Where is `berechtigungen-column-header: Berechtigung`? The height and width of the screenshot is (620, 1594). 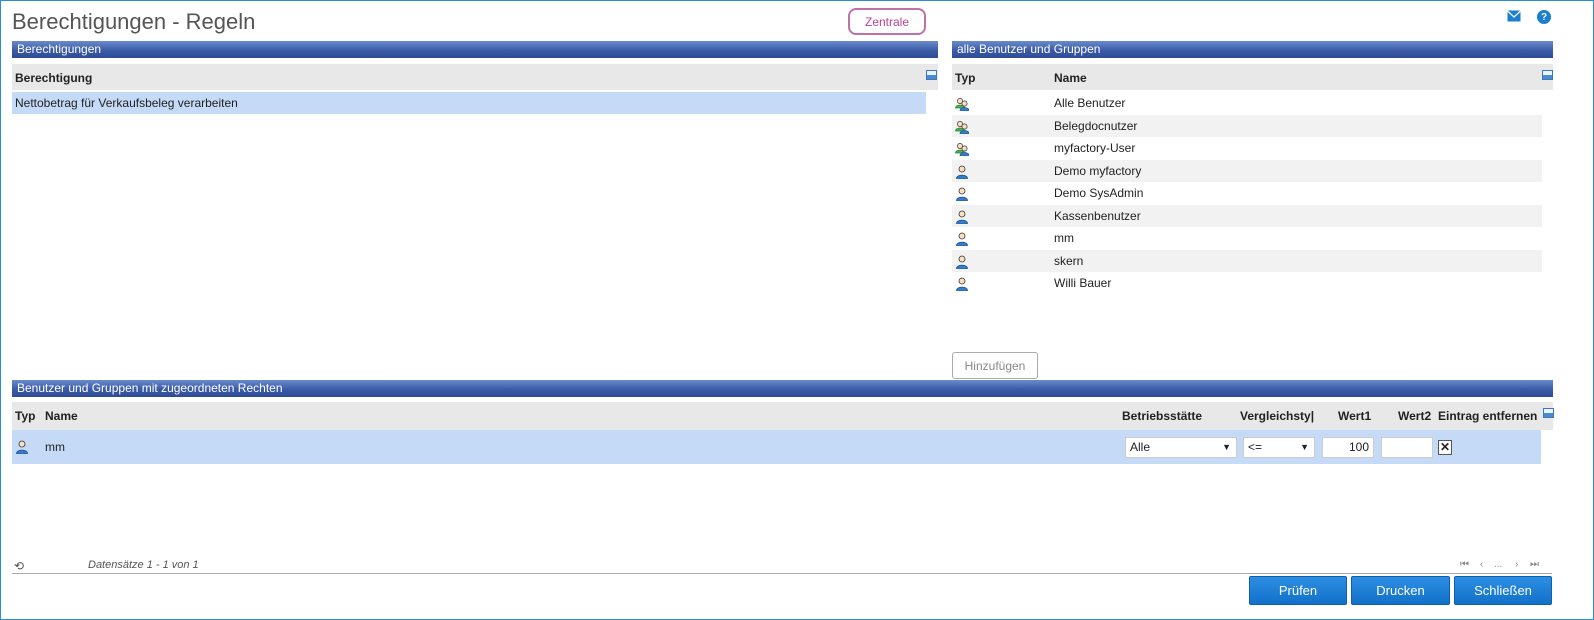 berechtigungen-column-header: Berechtigung is located at coordinates (475, 77).